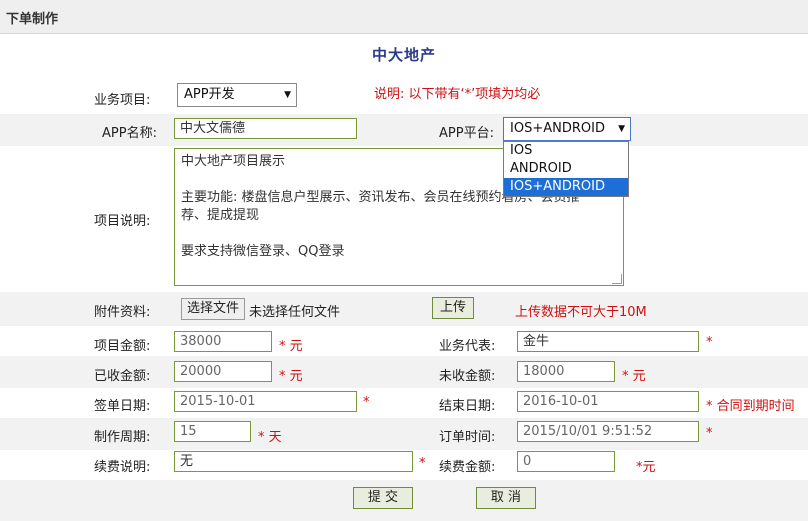  What do you see at coordinates (453, 308) in the screenshot?
I see `upload-button: 上传` at bounding box center [453, 308].